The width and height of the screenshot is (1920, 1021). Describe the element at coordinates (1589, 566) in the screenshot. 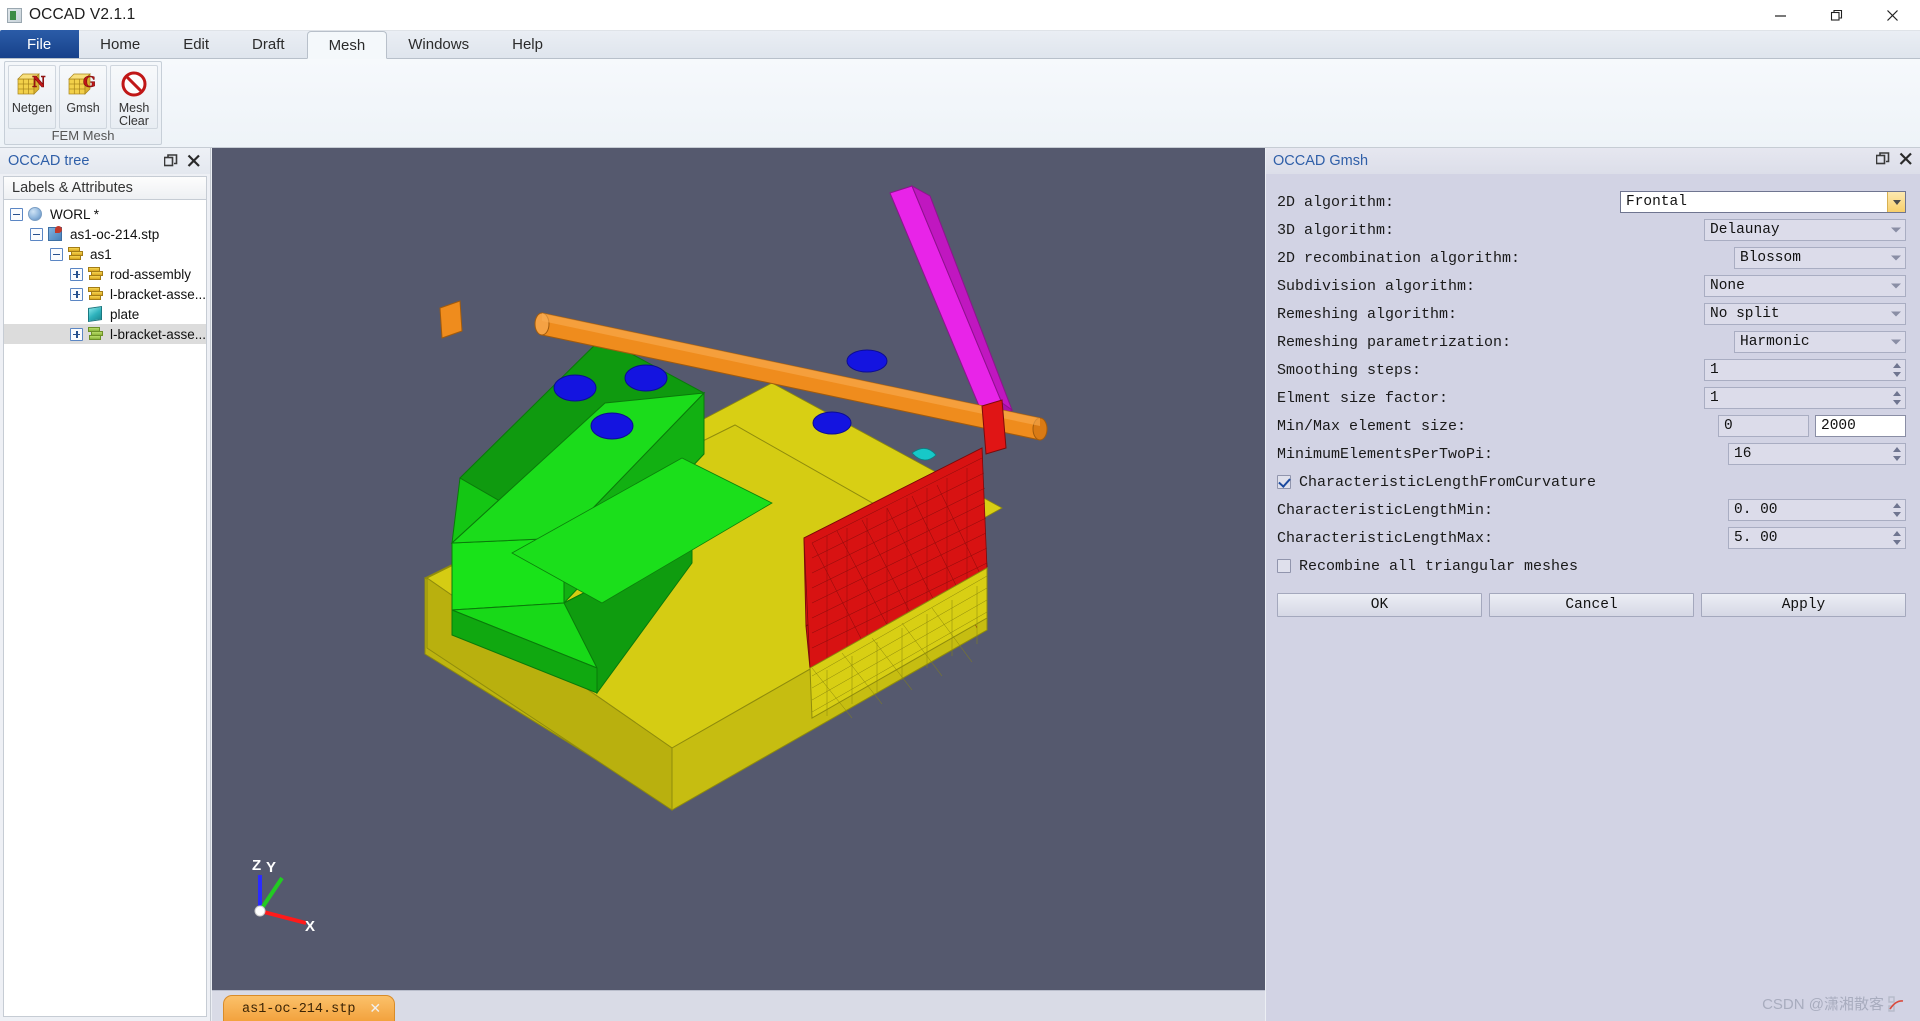

I see `row-recombine-all-triangular-meshes: Recombine all triangular meshes` at that location.